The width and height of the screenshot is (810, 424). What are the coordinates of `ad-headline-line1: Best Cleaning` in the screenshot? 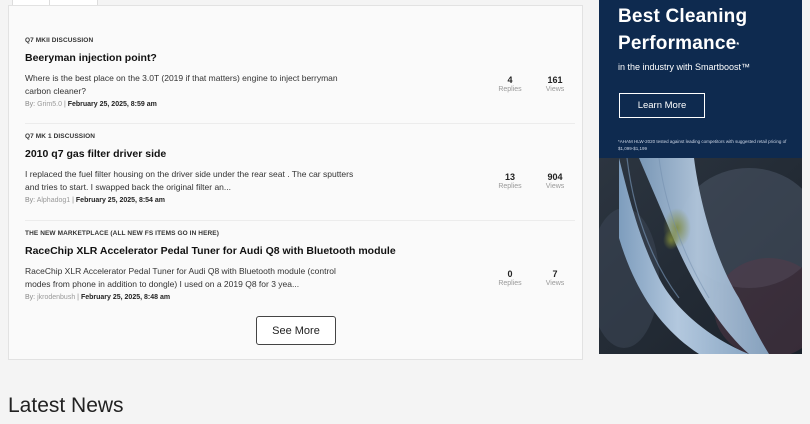 It's located at (683, 16).